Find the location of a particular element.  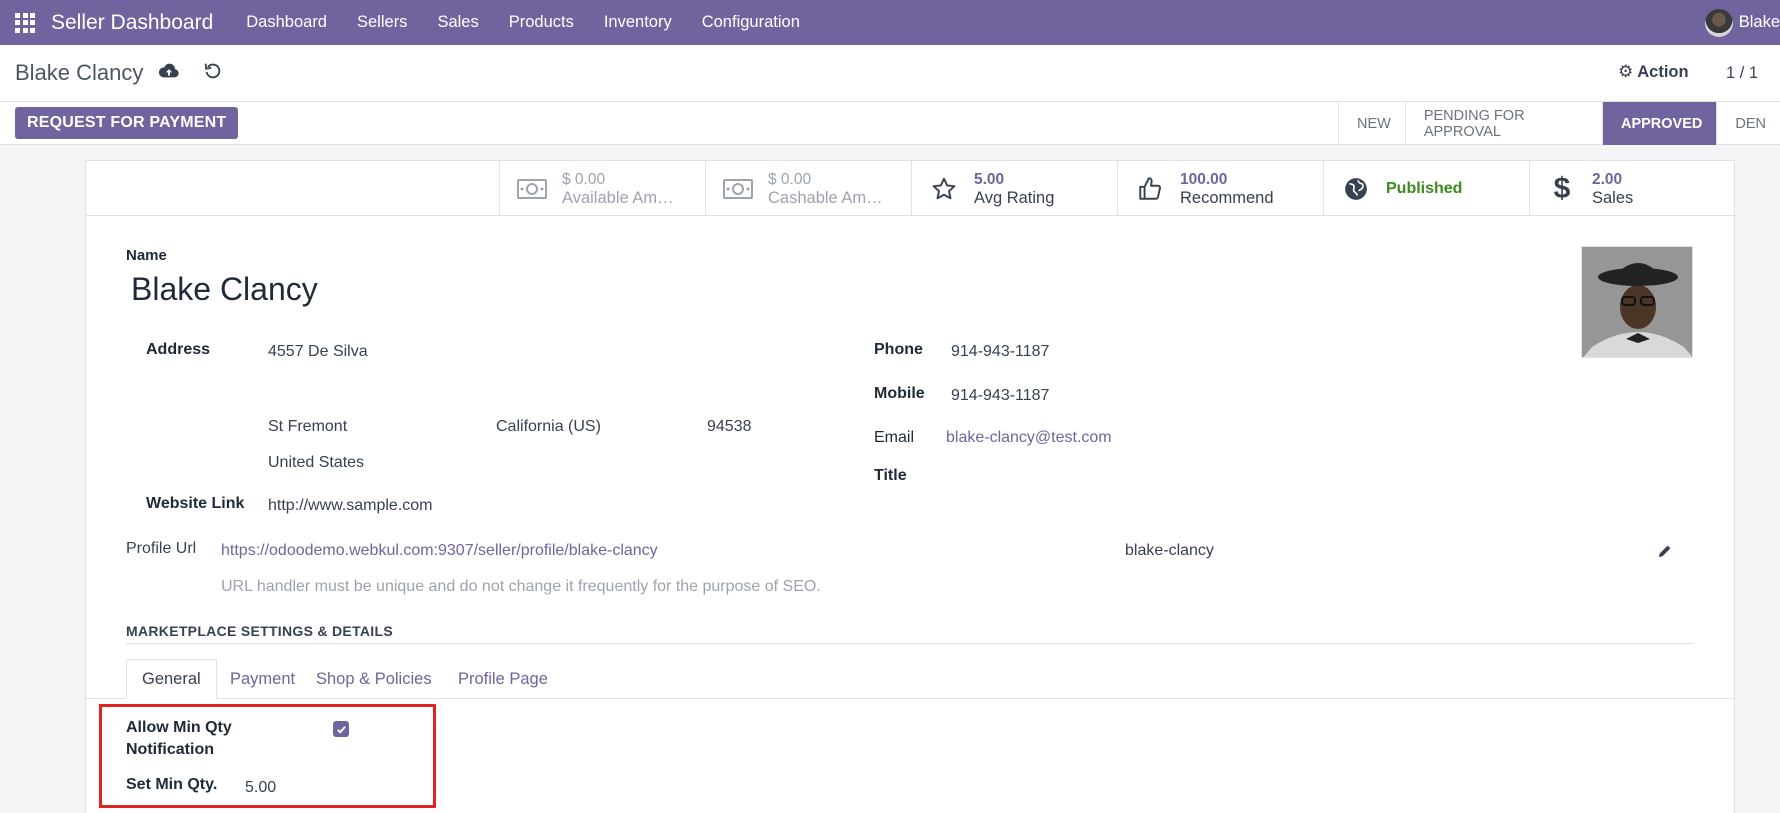

stat-label: Avg Rating is located at coordinates (1014, 197).